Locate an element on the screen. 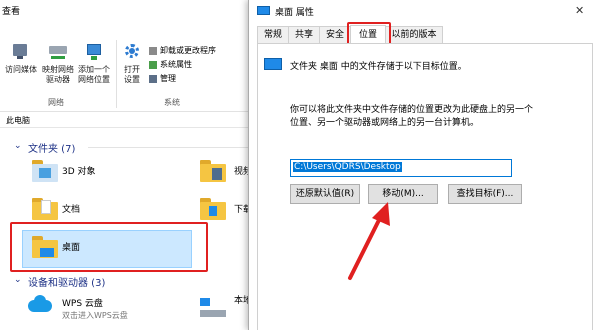  view-tab: 查看 is located at coordinates (11, 10).